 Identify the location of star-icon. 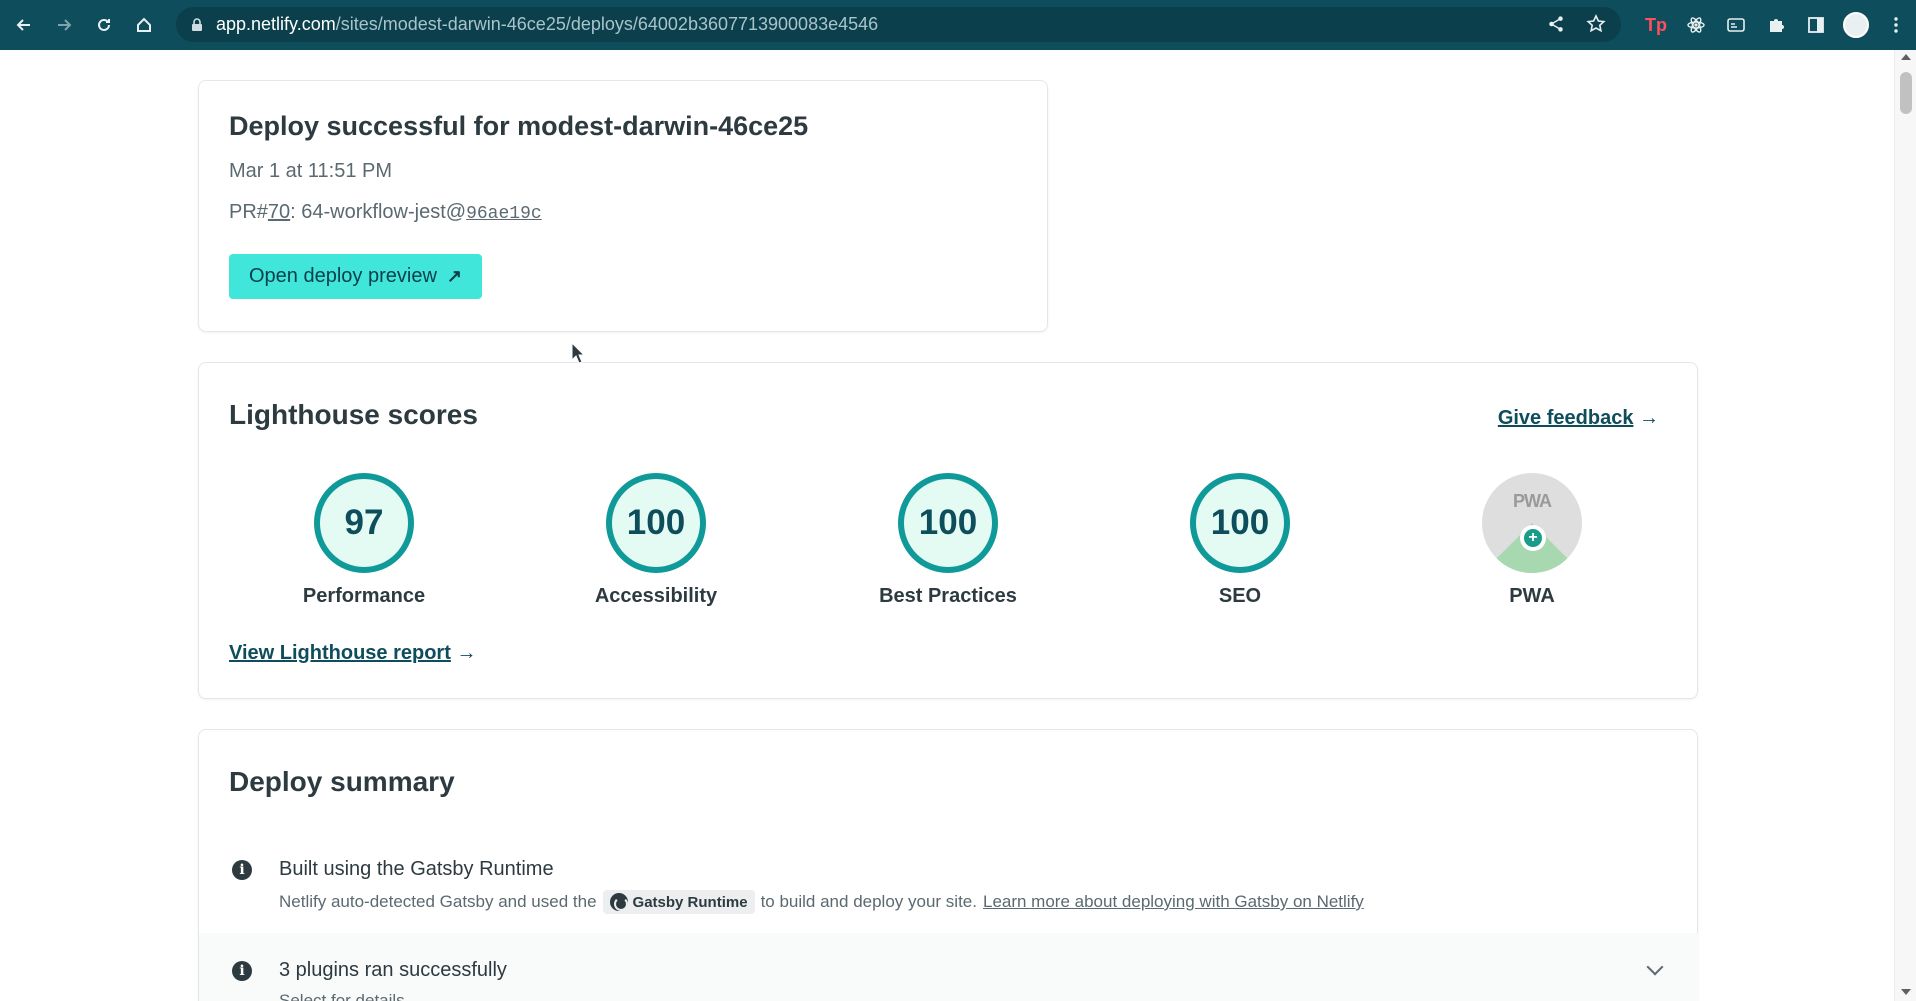
(1596, 24).